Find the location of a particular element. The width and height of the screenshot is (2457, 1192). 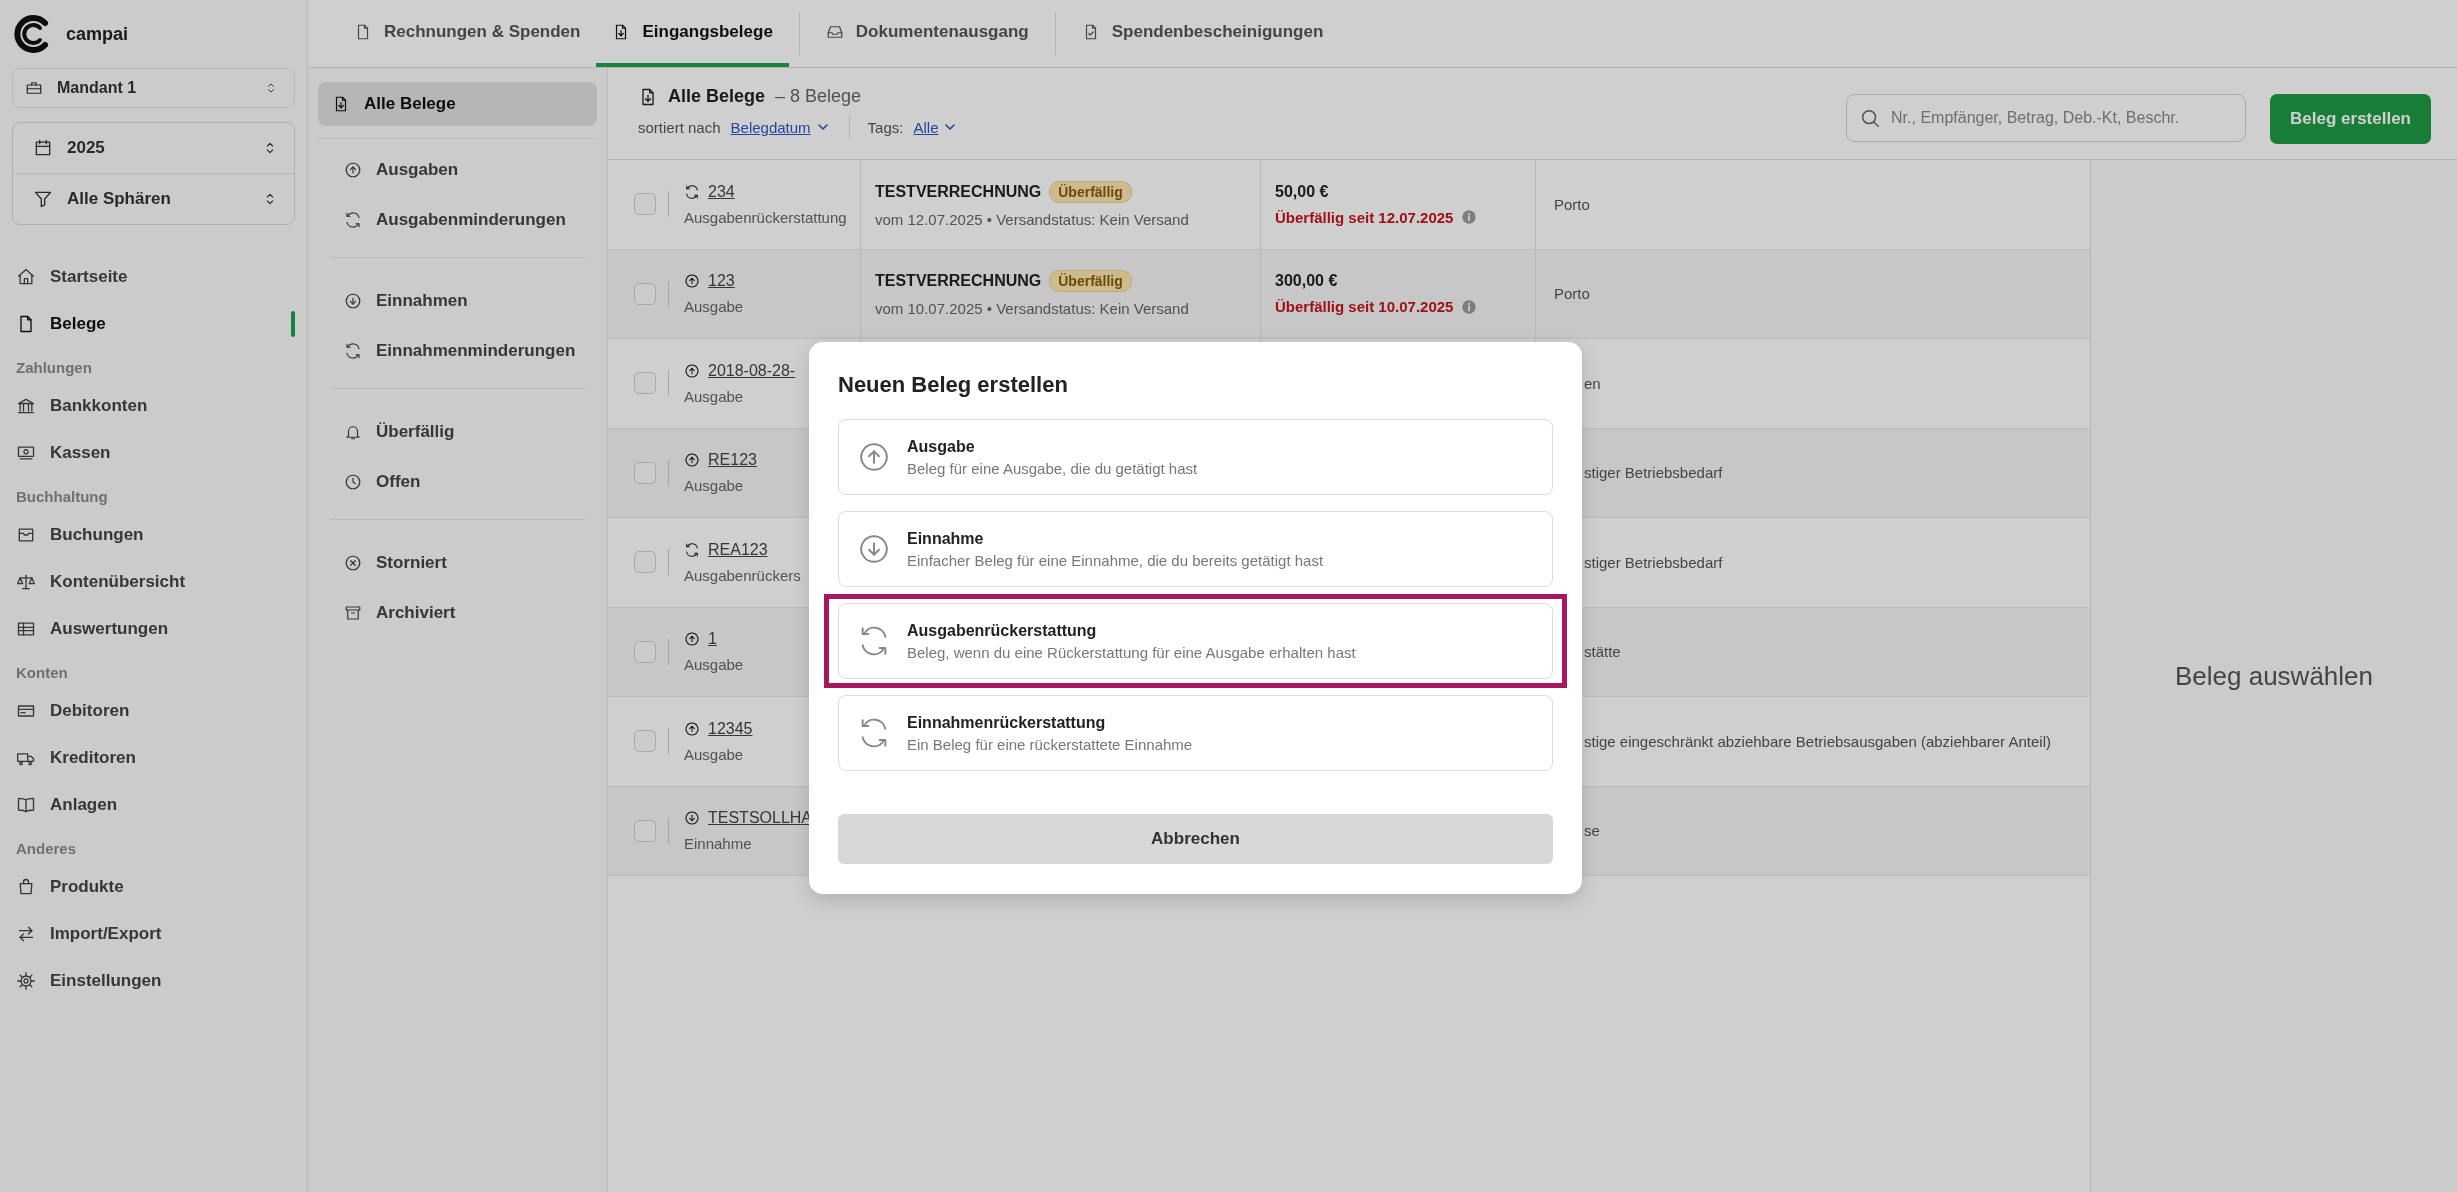

sidebar-item: Kassen is located at coordinates (153, 452).